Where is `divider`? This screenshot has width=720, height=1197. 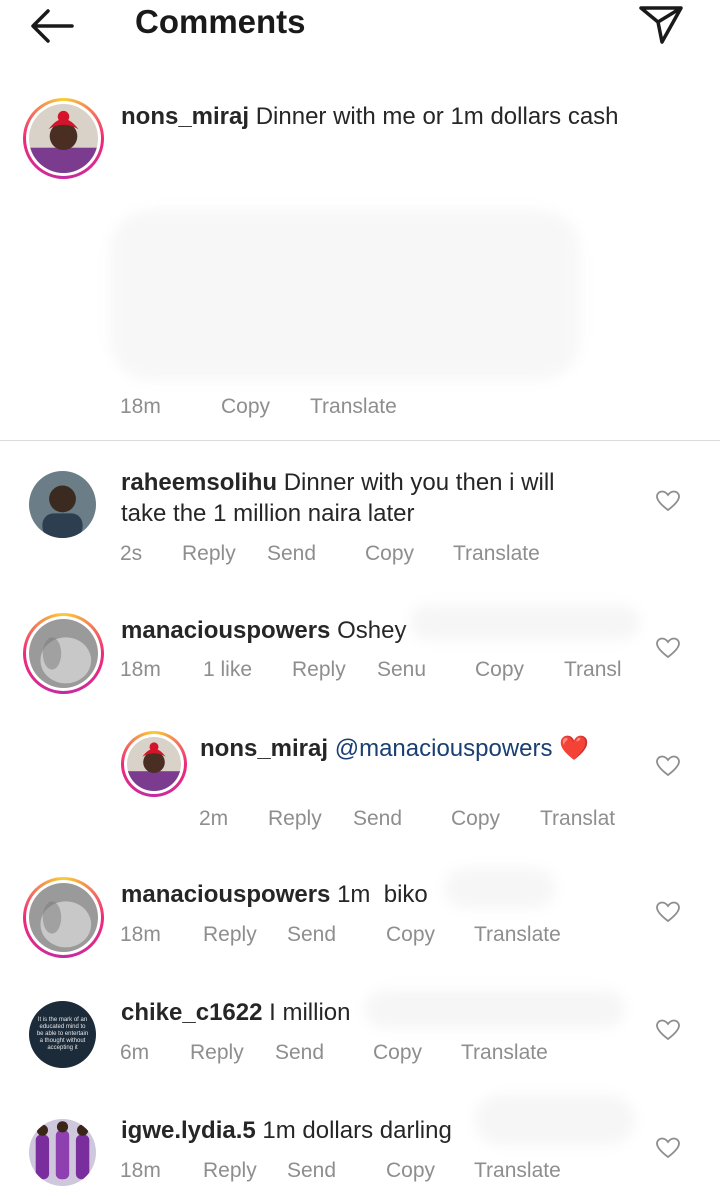 divider is located at coordinates (360, 440).